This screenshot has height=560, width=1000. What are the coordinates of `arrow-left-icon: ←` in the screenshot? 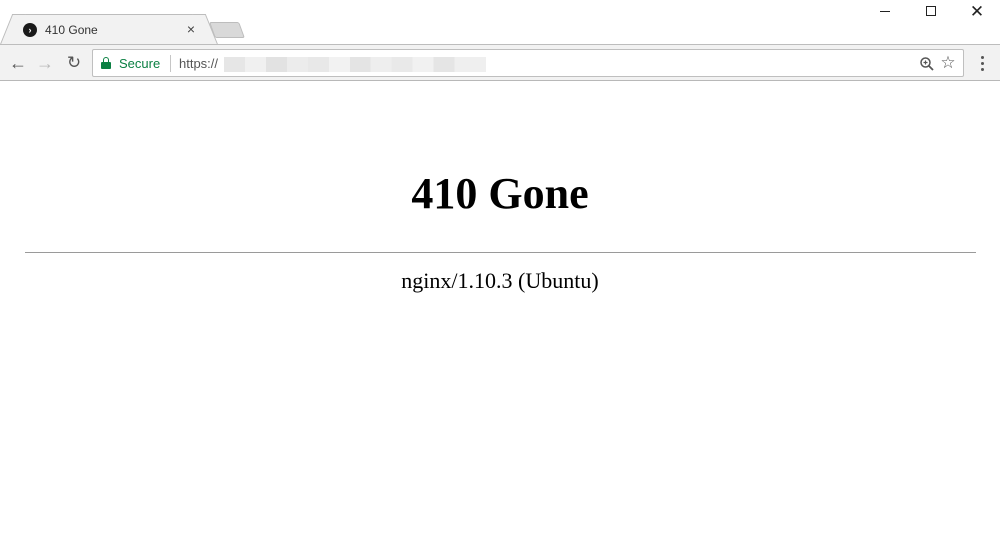 It's located at (18, 63).